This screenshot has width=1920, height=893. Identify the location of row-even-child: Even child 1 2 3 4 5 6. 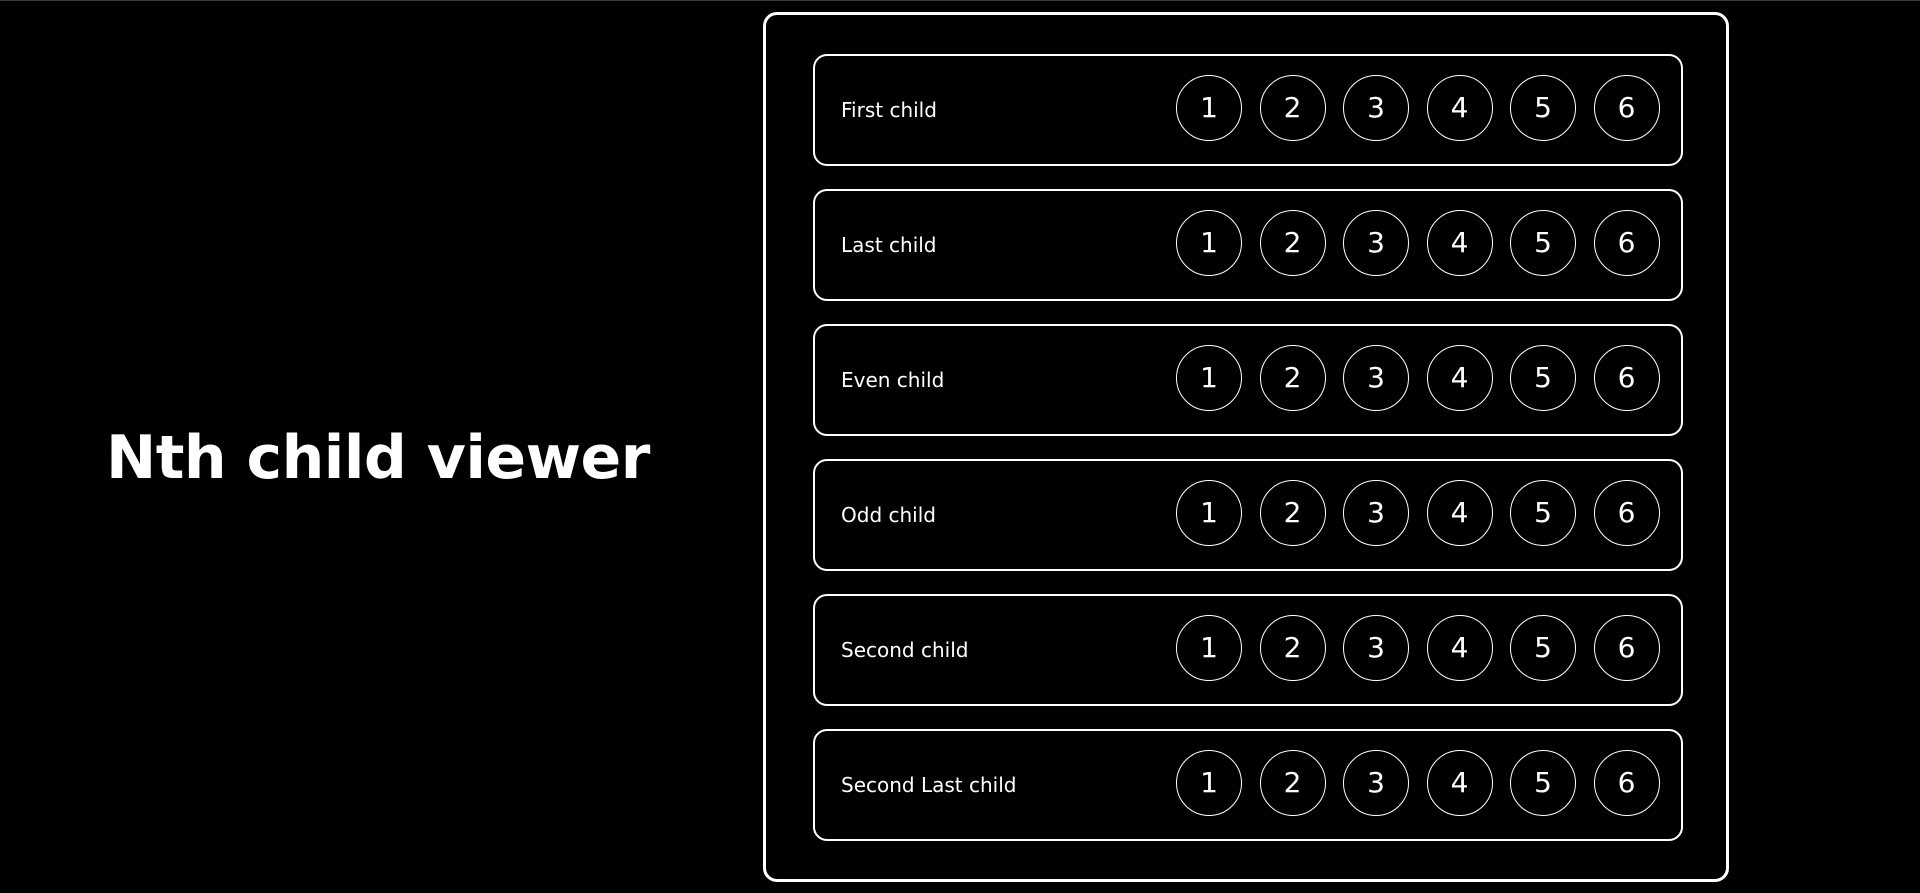
(1248, 380).